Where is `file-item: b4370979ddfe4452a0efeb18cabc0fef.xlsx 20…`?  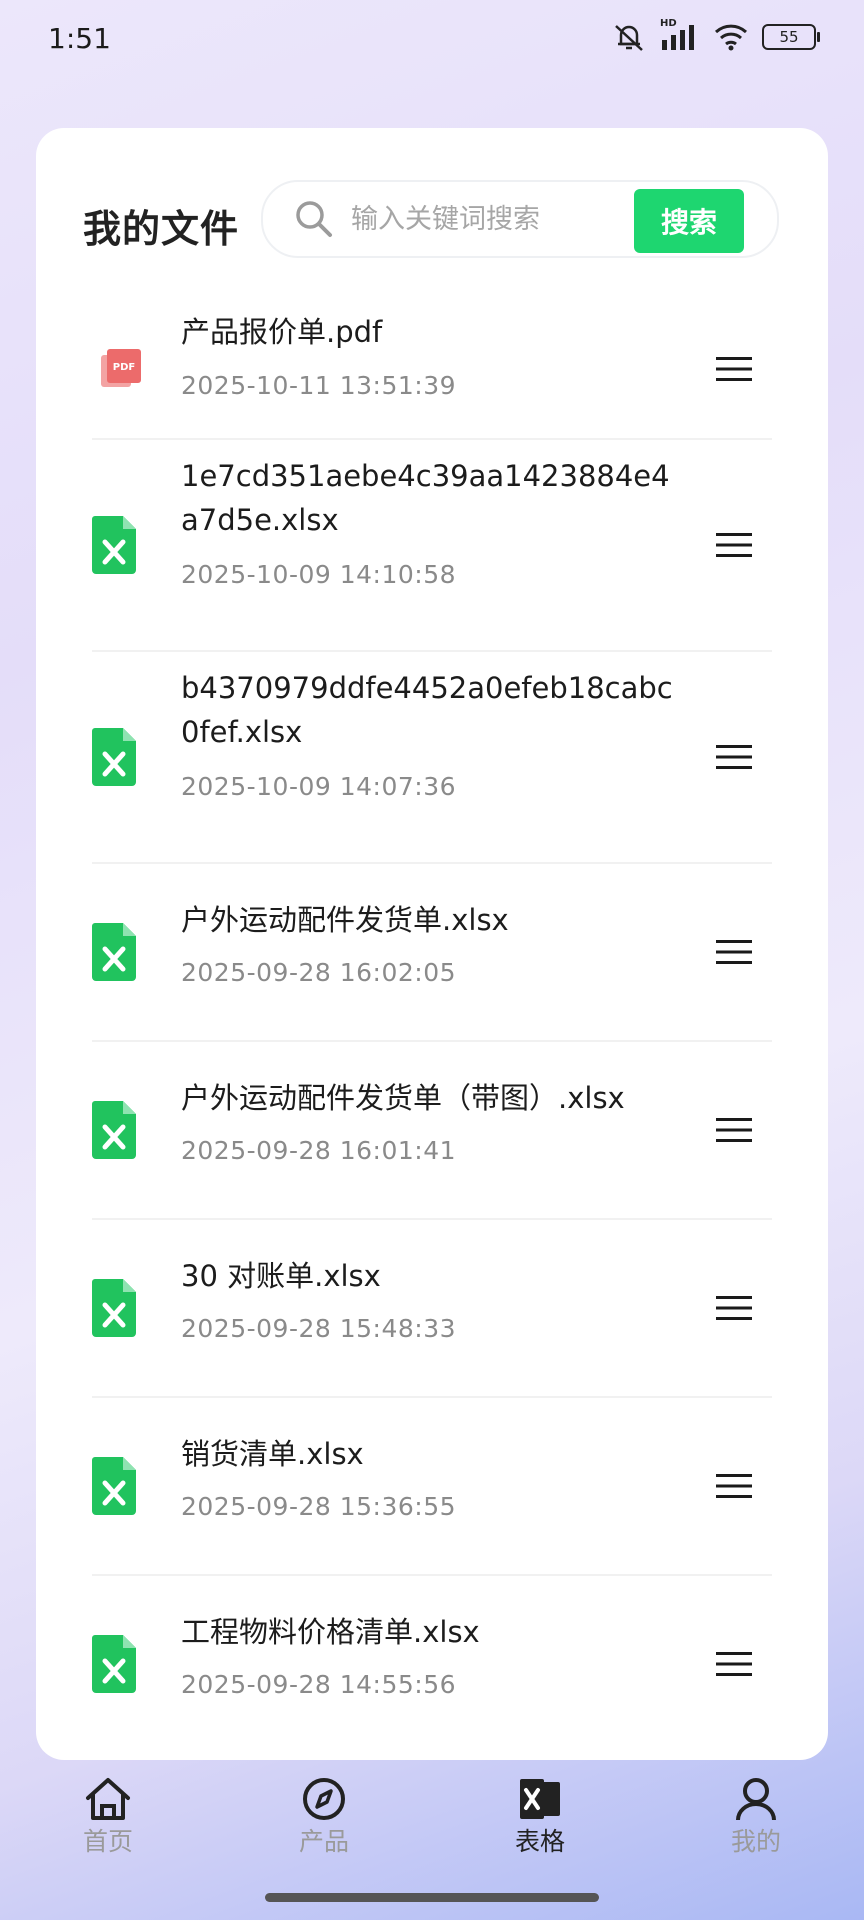
file-item: b4370979ddfe4452a0efeb18cabc0fef.xlsx 20… is located at coordinates (432, 758).